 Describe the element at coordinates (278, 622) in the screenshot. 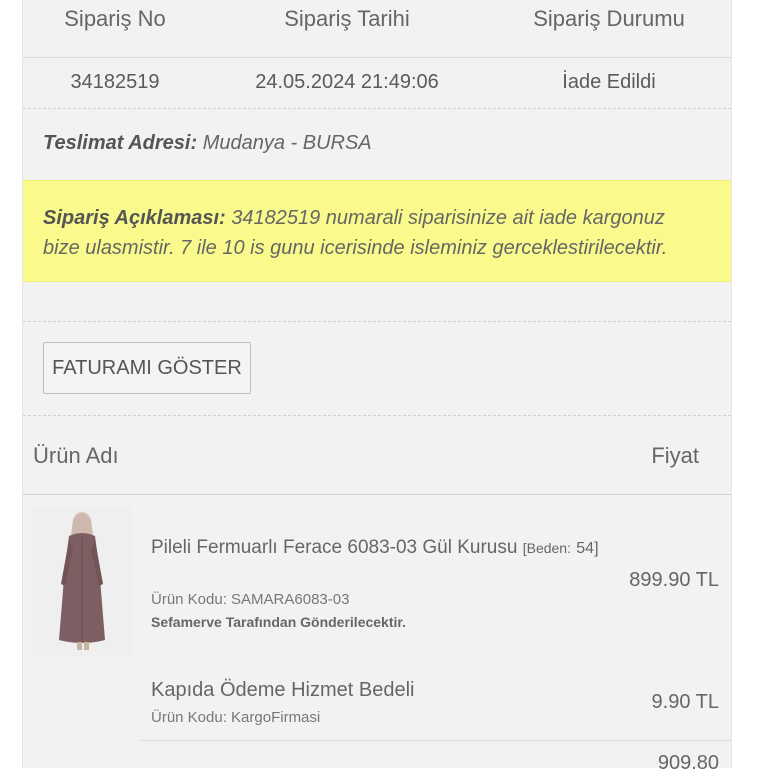

I see `seller-info: Sefamerve Tarafından Gönderilecektir.` at that location.